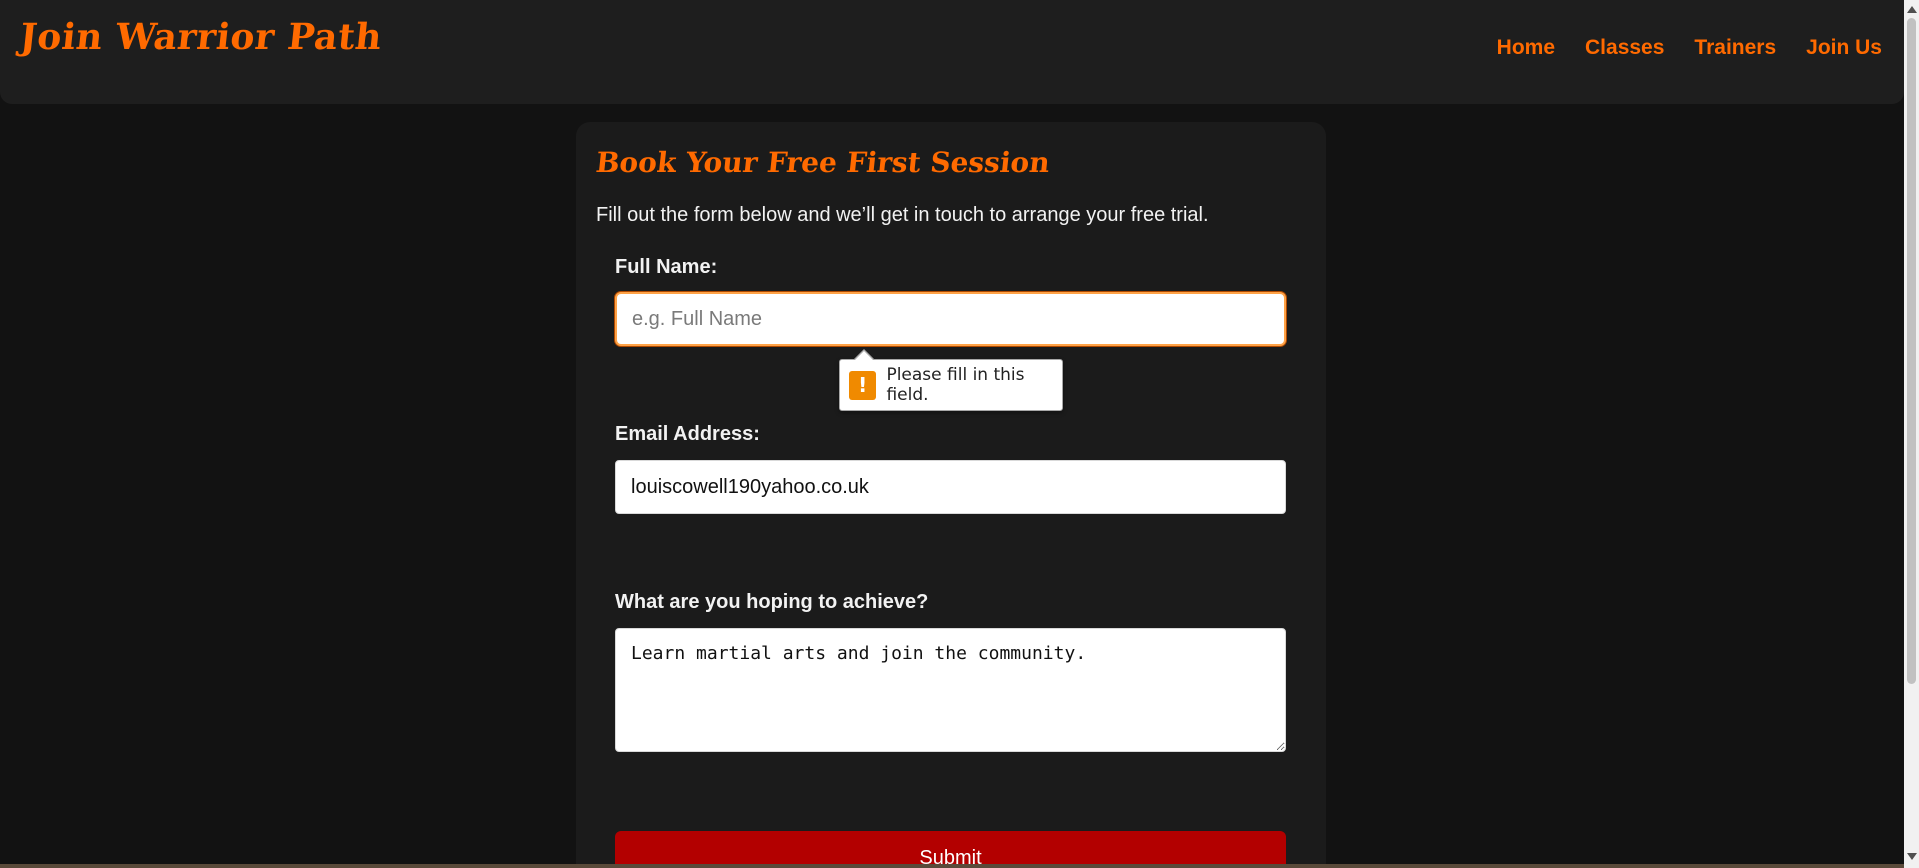 Image resolution: width=1919 pixels, height=868 pixels. I want to click on form-title: Book Your Free First Session, so click(823, 162).